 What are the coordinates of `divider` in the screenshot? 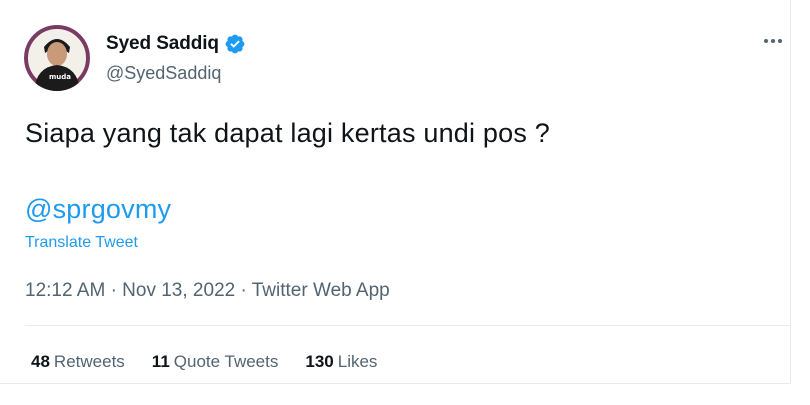 It's located at (407, 325).